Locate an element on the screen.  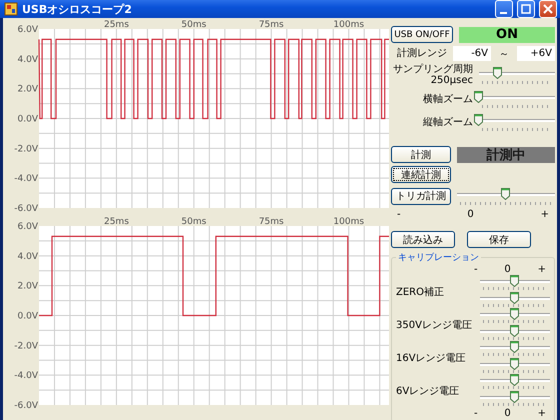
slider-value-label: 250μsec is located at coordinates (451, 80).